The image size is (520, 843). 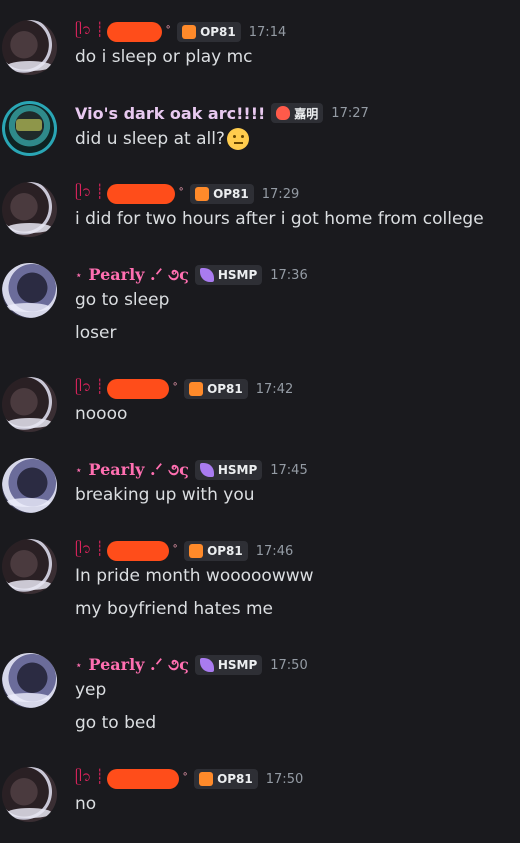 What do you see at coordinates (194, 576) in the screenshot?
I see `message-text: In pride month wooooowww` at bounding box center [194, 576].